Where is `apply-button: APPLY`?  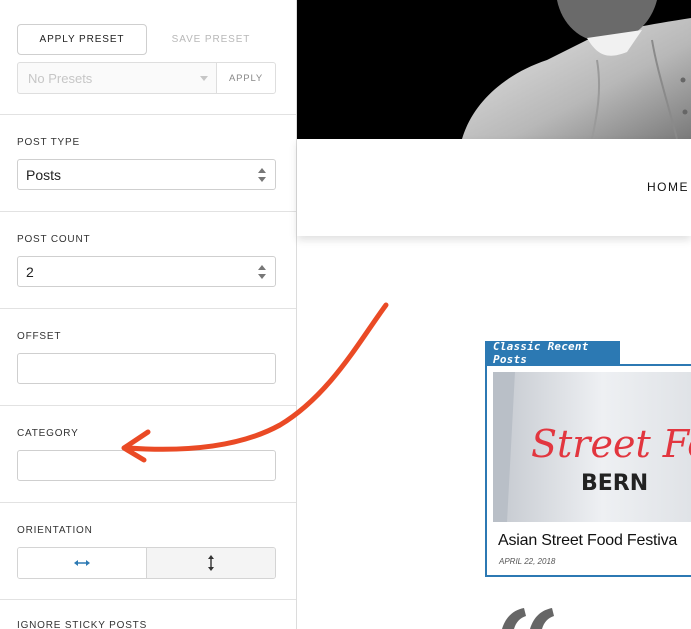 apply-button: APPLY is located at coordinates (246, 78).